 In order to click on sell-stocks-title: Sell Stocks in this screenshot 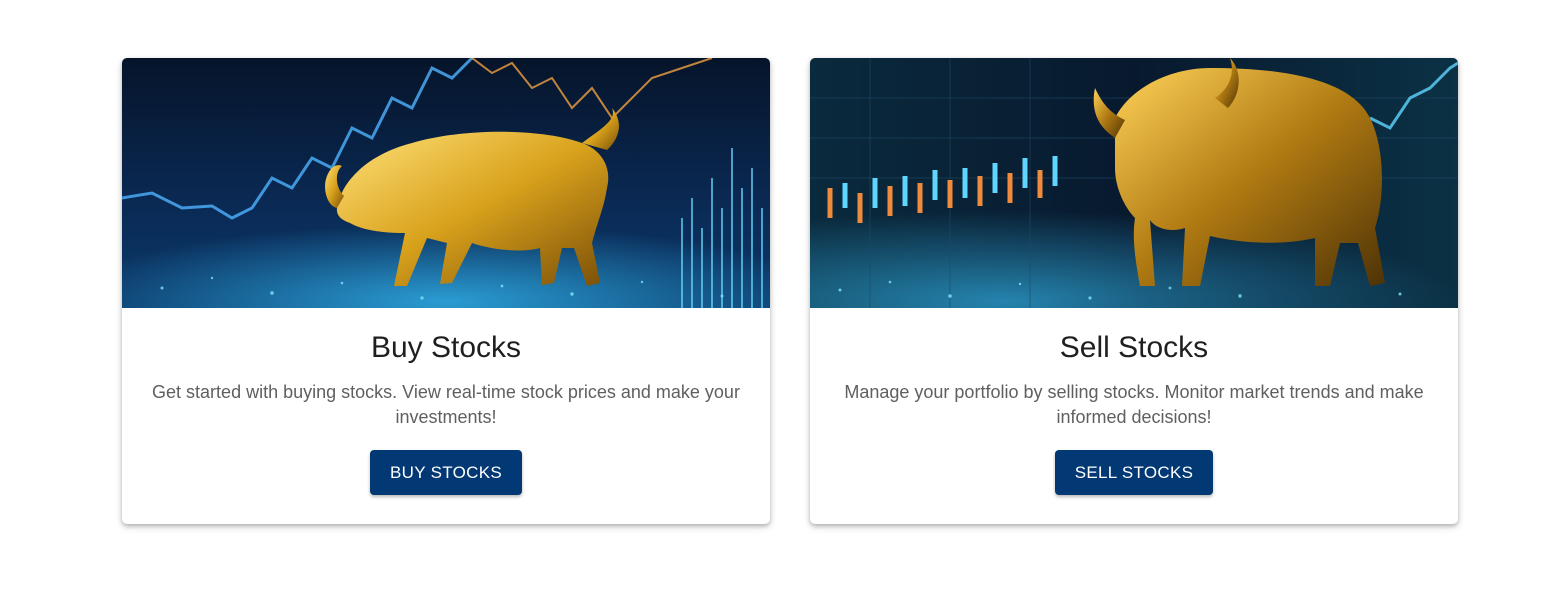, I will do `click(1134, 347)`.